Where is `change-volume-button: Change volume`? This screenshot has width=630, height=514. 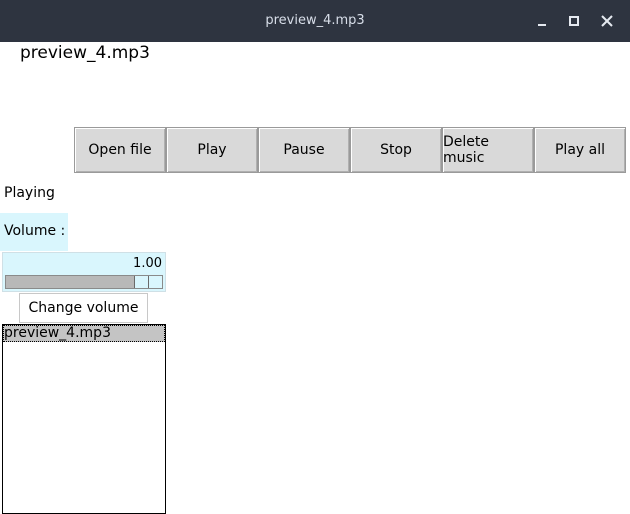
change-volume-button: Change volume is located at coordinates (83, 308).